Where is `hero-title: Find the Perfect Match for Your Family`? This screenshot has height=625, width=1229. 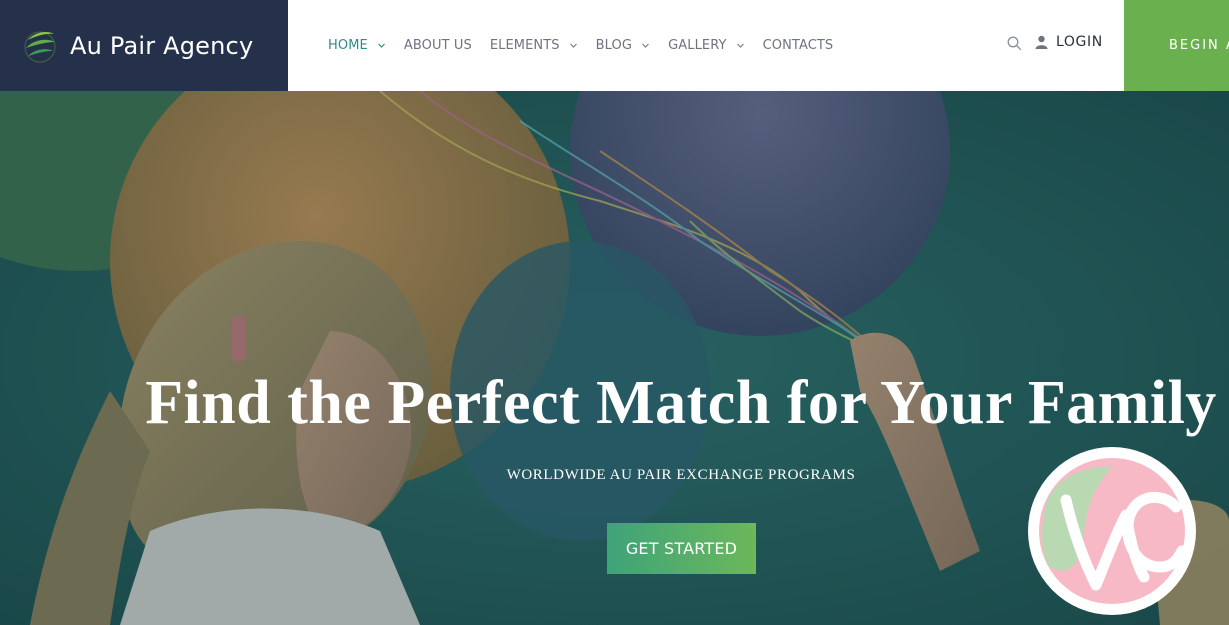
hero-title: Find the Perfect Match for Your Family is located at coordinates (681, 403).